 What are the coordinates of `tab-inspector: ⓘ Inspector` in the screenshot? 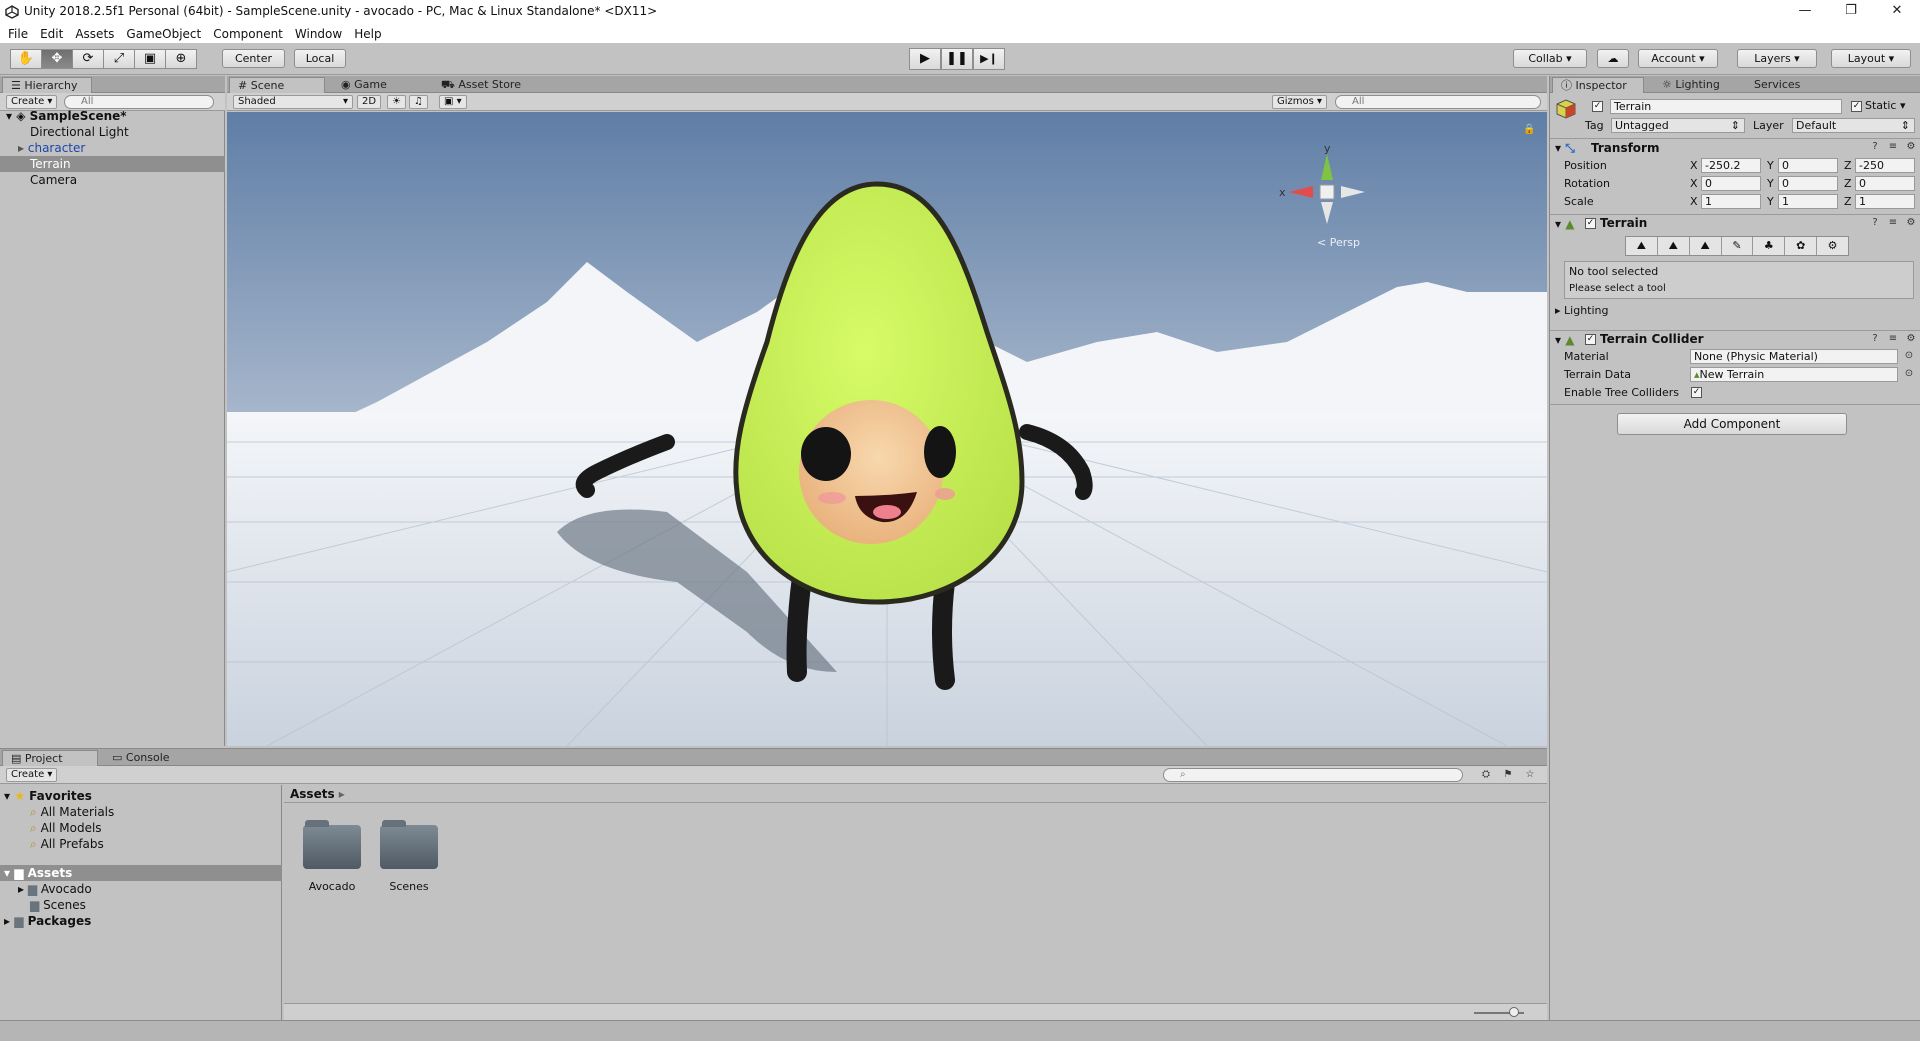 It's located at (1598, 85).